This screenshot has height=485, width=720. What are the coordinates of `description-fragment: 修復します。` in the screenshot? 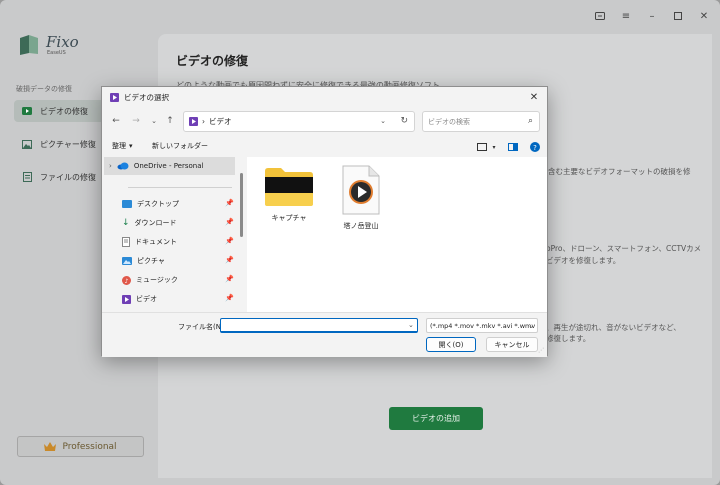 It's located at (568, 338).